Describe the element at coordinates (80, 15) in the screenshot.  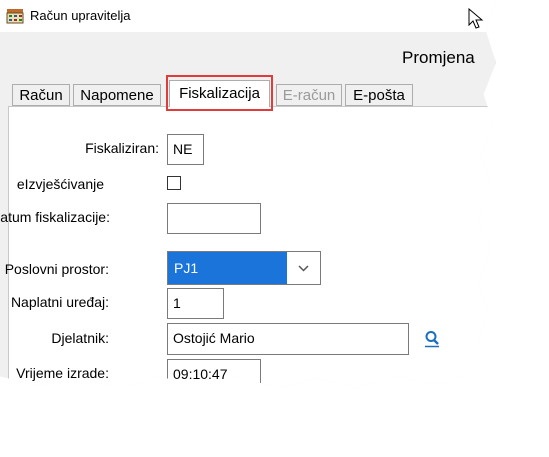
I see `window-title: Račun upravitelja` at that location.